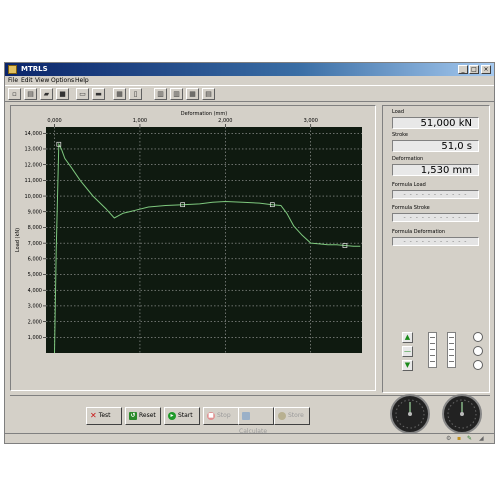 Image resolution: width=500 pixels, height=500 pixels. What do you see at coordinates (135, 94) in the screenshot?
I see `page-icon: ▯` at bounding box center [135, 94].